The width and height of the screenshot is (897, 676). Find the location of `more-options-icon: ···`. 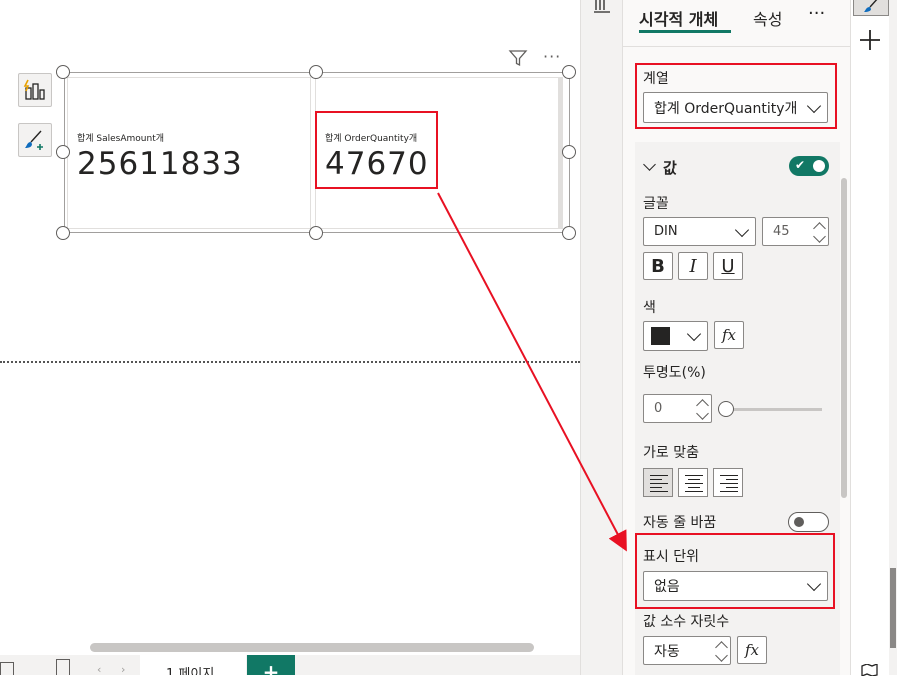

more-options-icon: ··· is located at coordinates (552, 56).